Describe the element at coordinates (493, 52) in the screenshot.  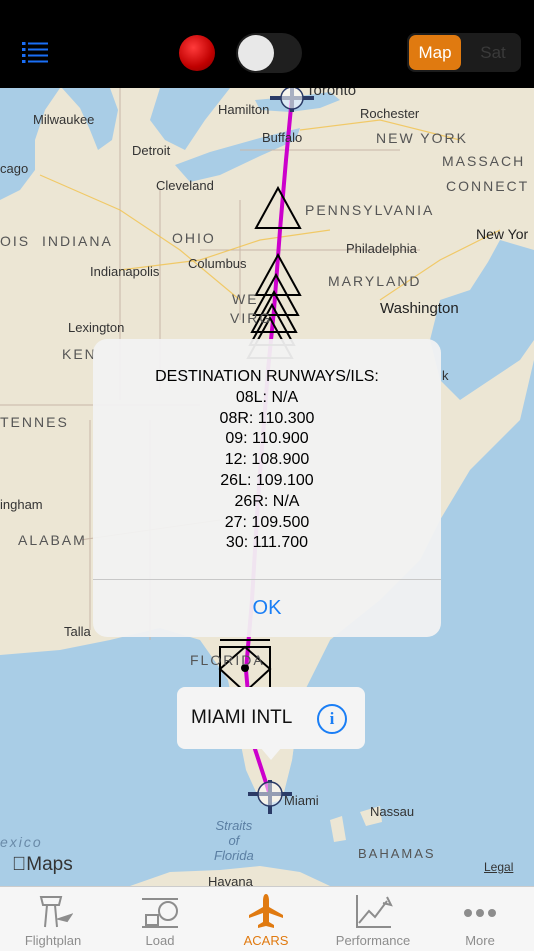
I see `sat-segment: Sat` at that location.